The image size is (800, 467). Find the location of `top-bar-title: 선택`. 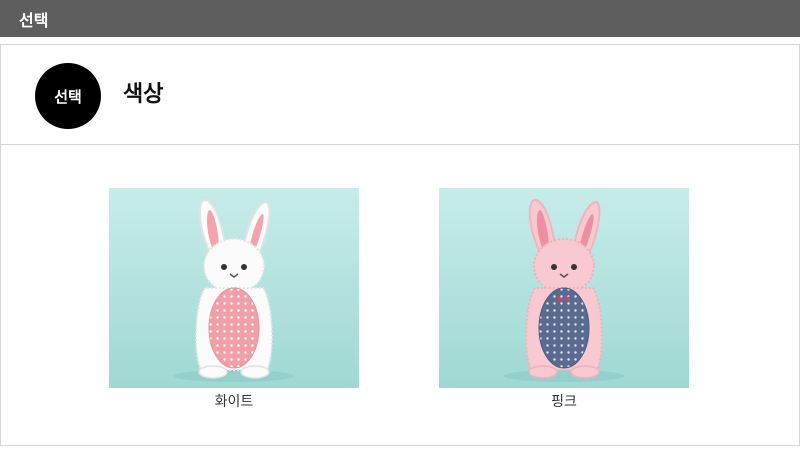

top-bar-title: 선택 is located at coordinates (34, 20).